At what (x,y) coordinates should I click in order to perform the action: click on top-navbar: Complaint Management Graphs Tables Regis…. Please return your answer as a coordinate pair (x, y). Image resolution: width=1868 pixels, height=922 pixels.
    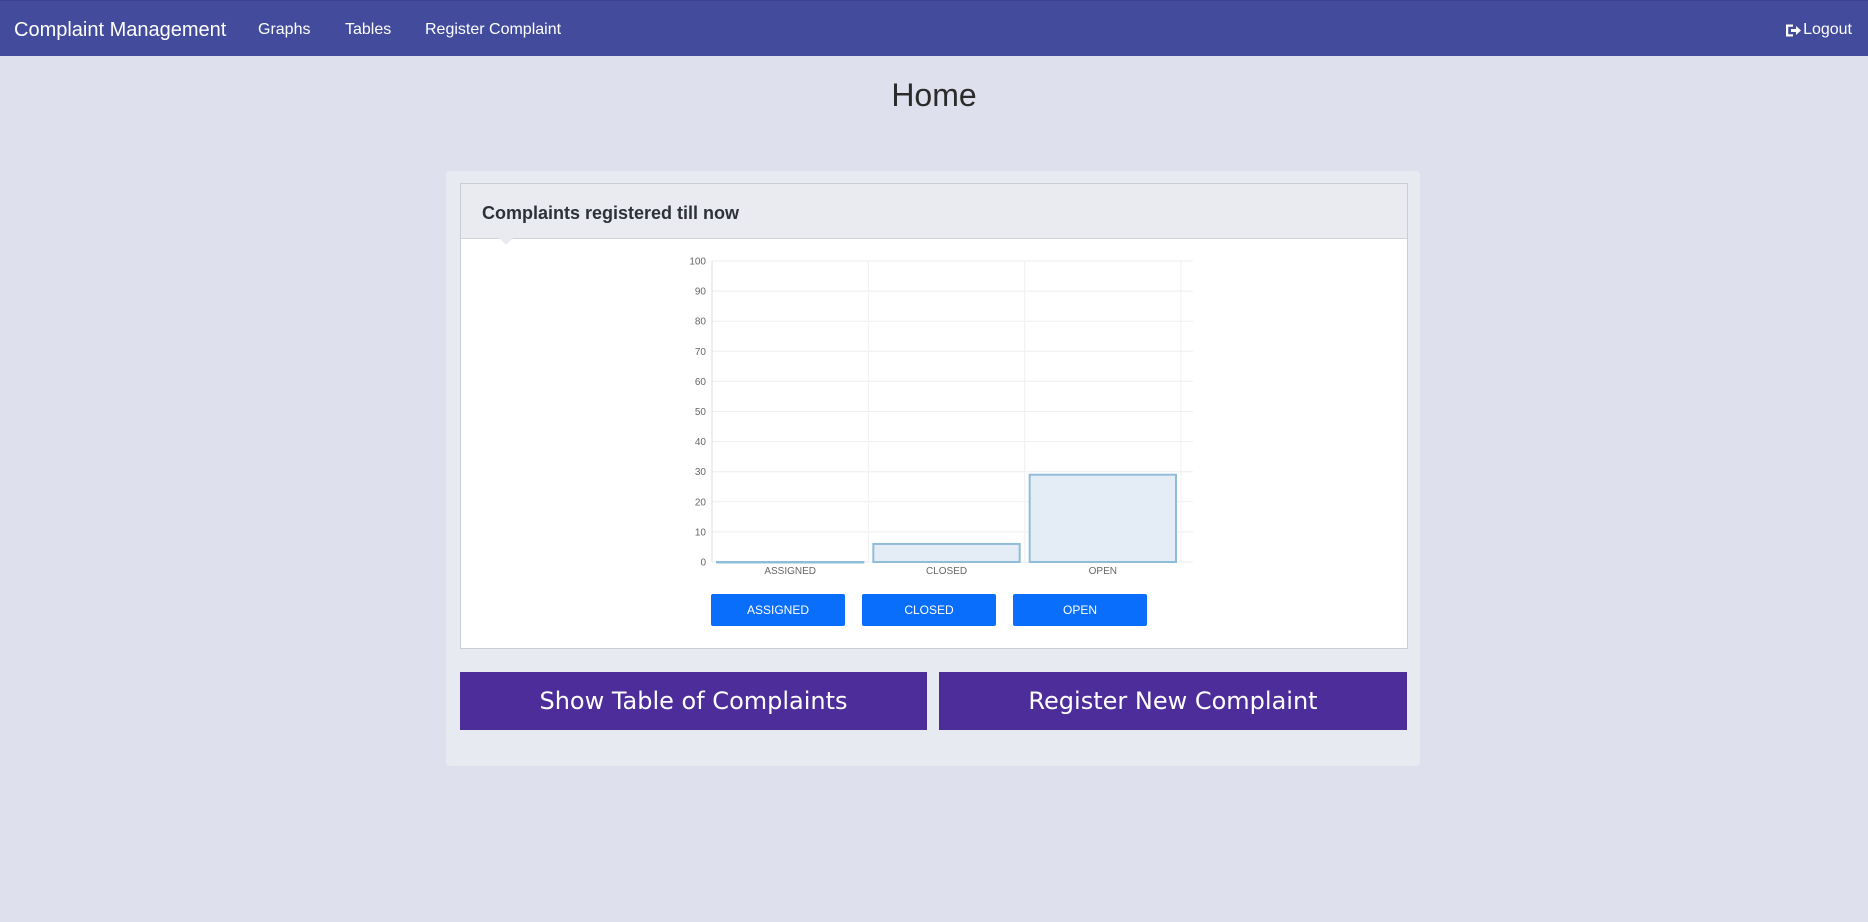
    Looking at the image, I should click on (934, 28).